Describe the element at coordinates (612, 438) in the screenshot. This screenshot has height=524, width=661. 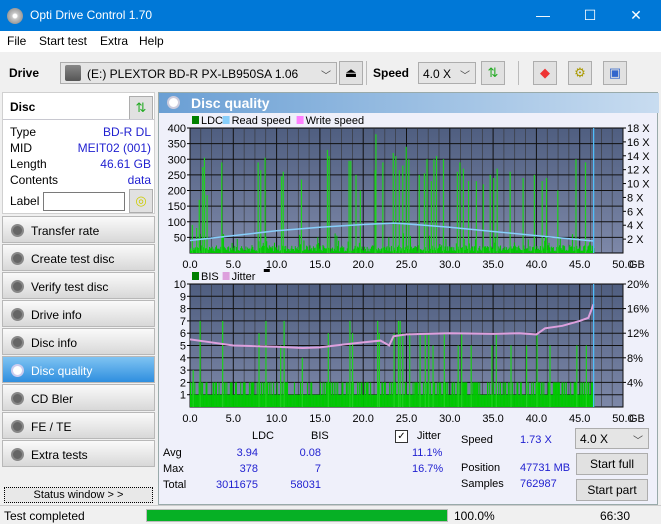
I see `test-speed-select: 4.0 X ﹀` at that location.